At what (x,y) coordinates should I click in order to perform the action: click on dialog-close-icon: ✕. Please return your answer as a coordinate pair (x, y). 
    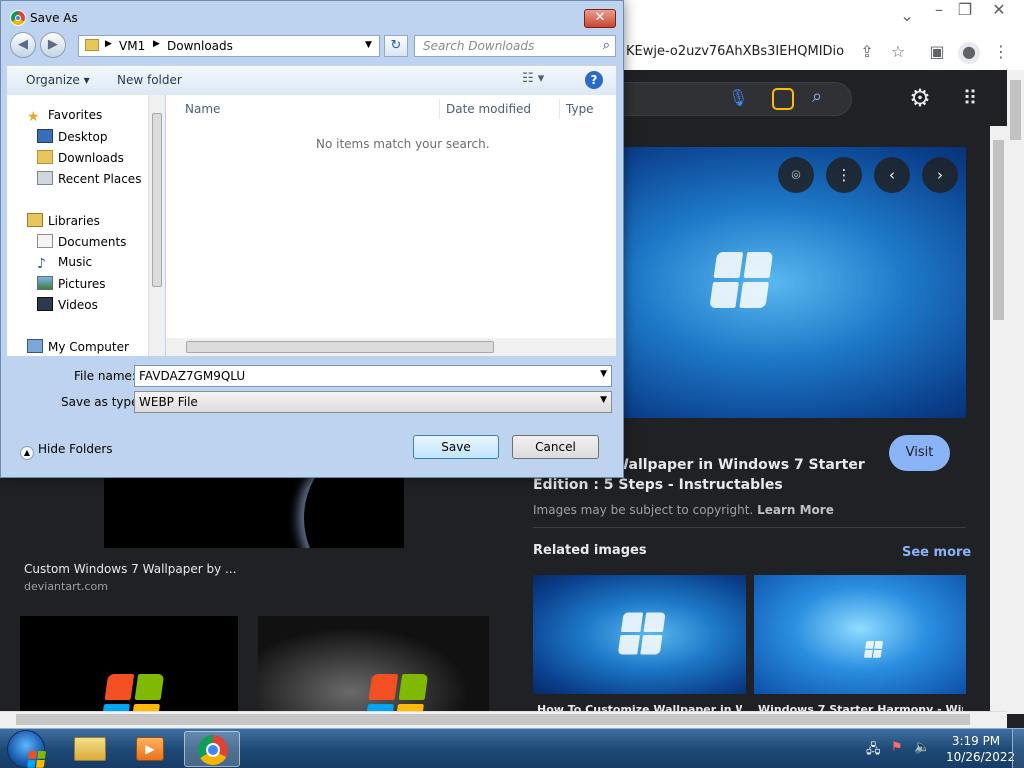
    Looking at the image, I should click on (600, 18).